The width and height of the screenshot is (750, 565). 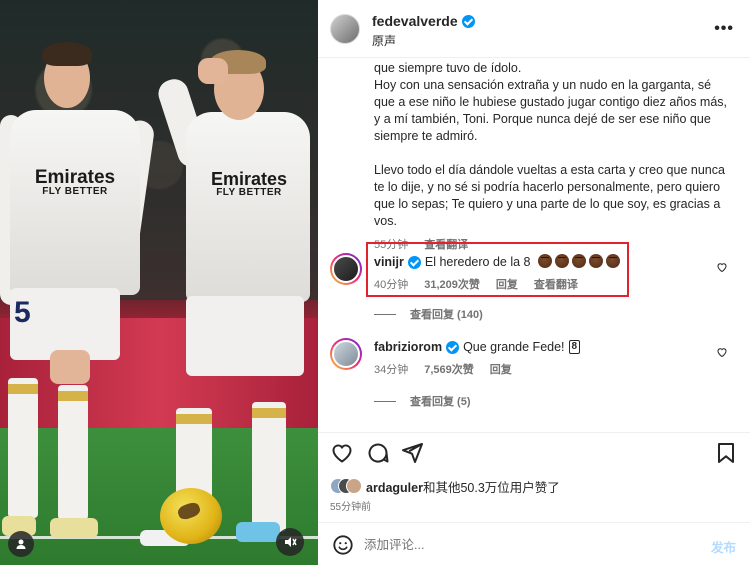 What do you see at coordinates (391, 370) in the screenshot?
I see `comment-time: 34分钟` at bounding box center [391, 370].